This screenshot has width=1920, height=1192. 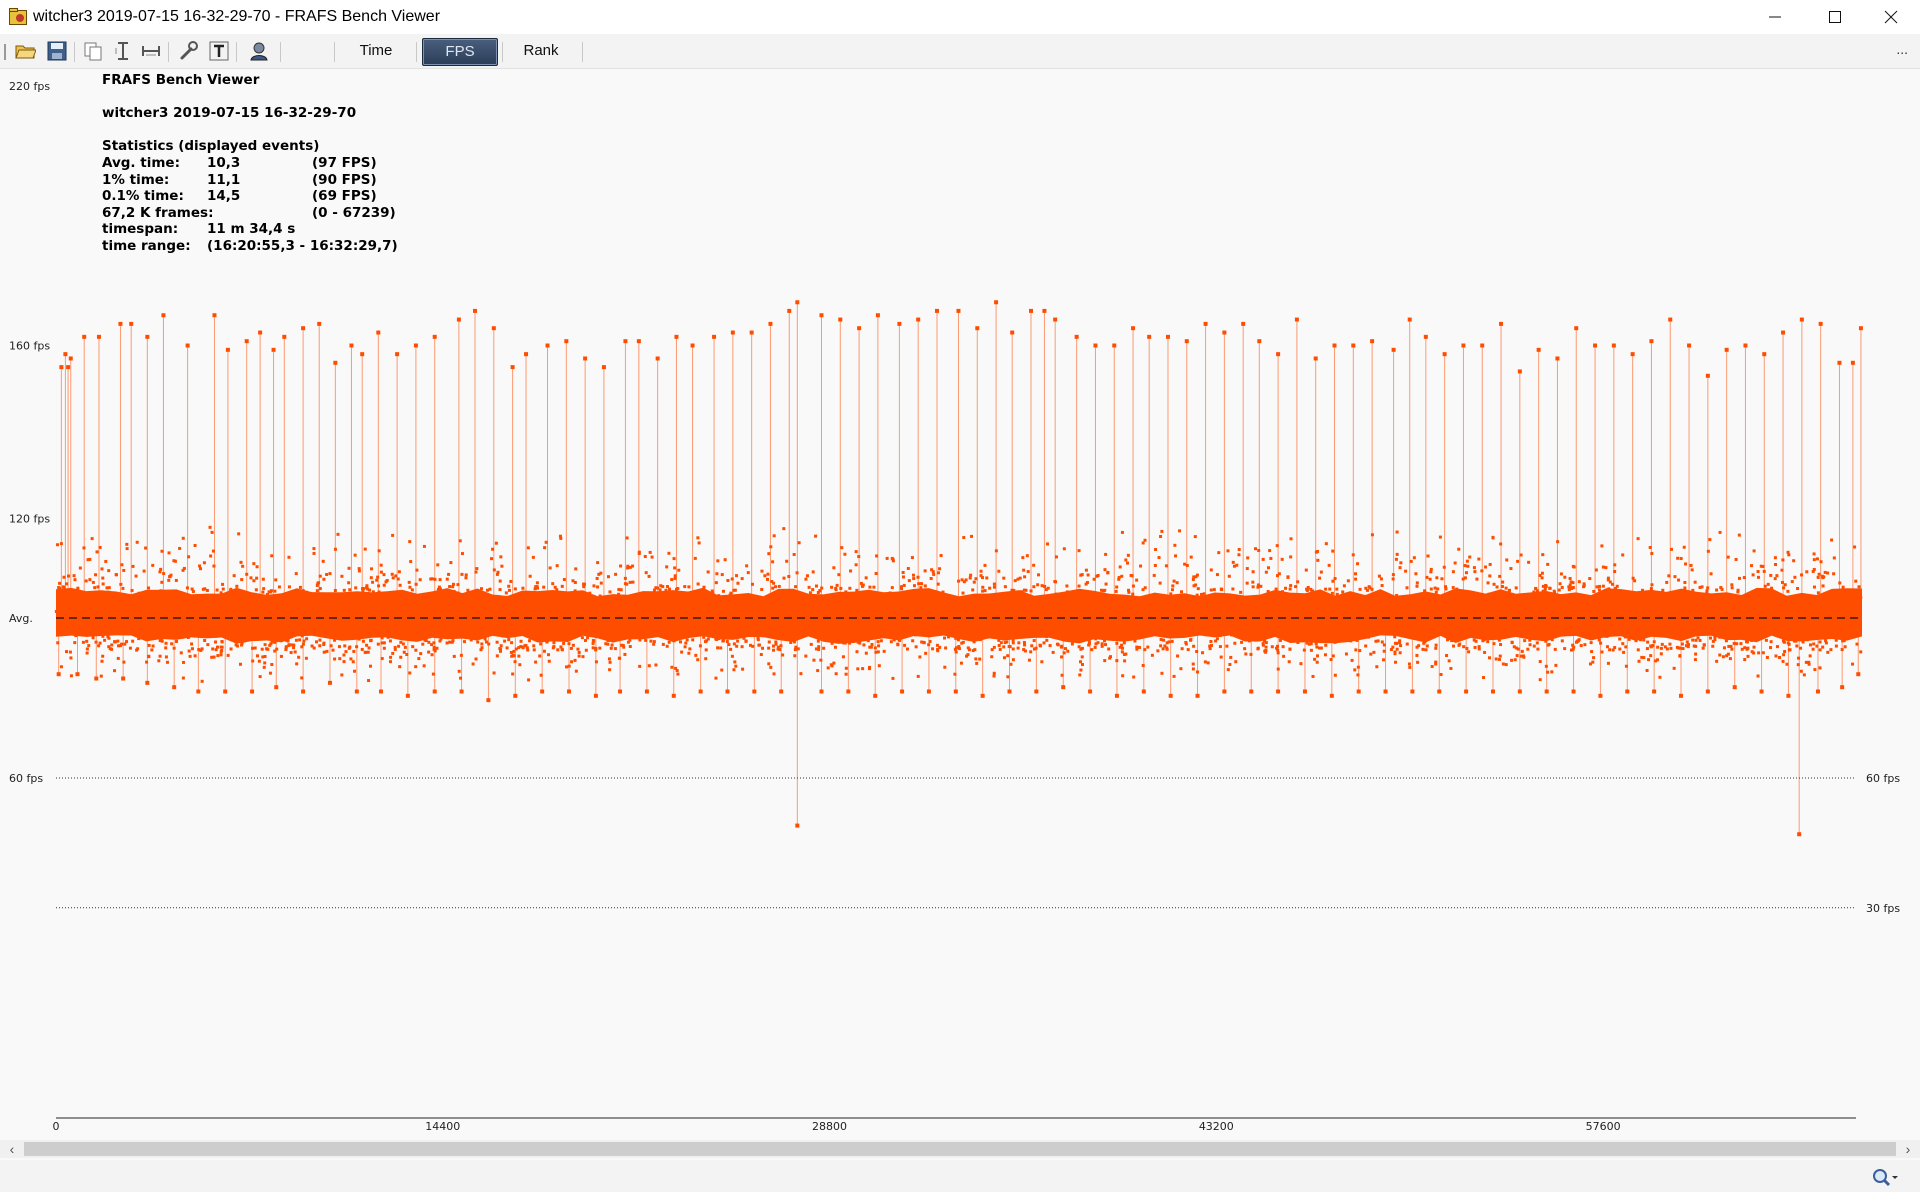 I want to click on copy-icon, so click(x=93, y=51).